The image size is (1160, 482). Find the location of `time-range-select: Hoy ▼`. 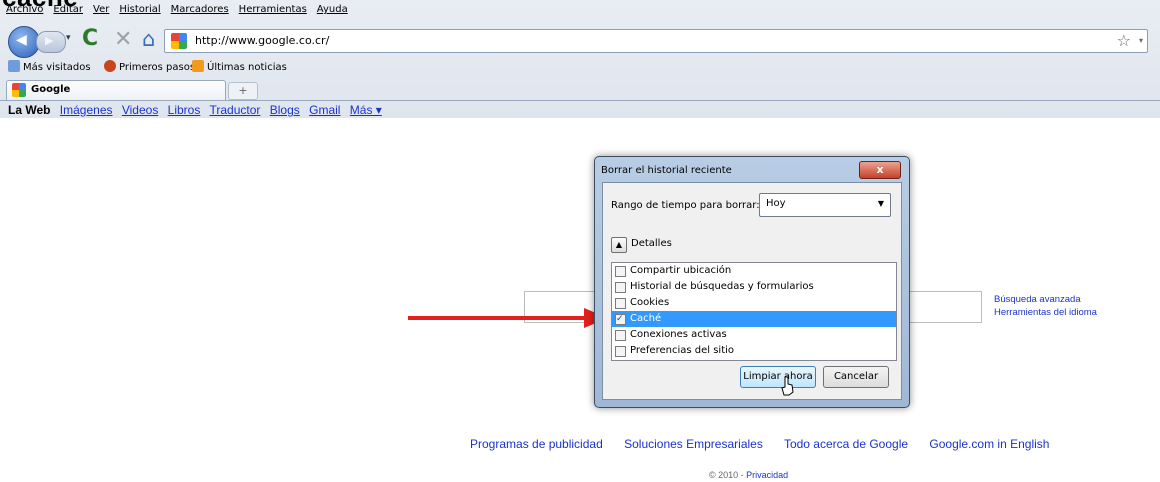

time-range-select: Hoy ▼ is located at coordinates (825, 205).